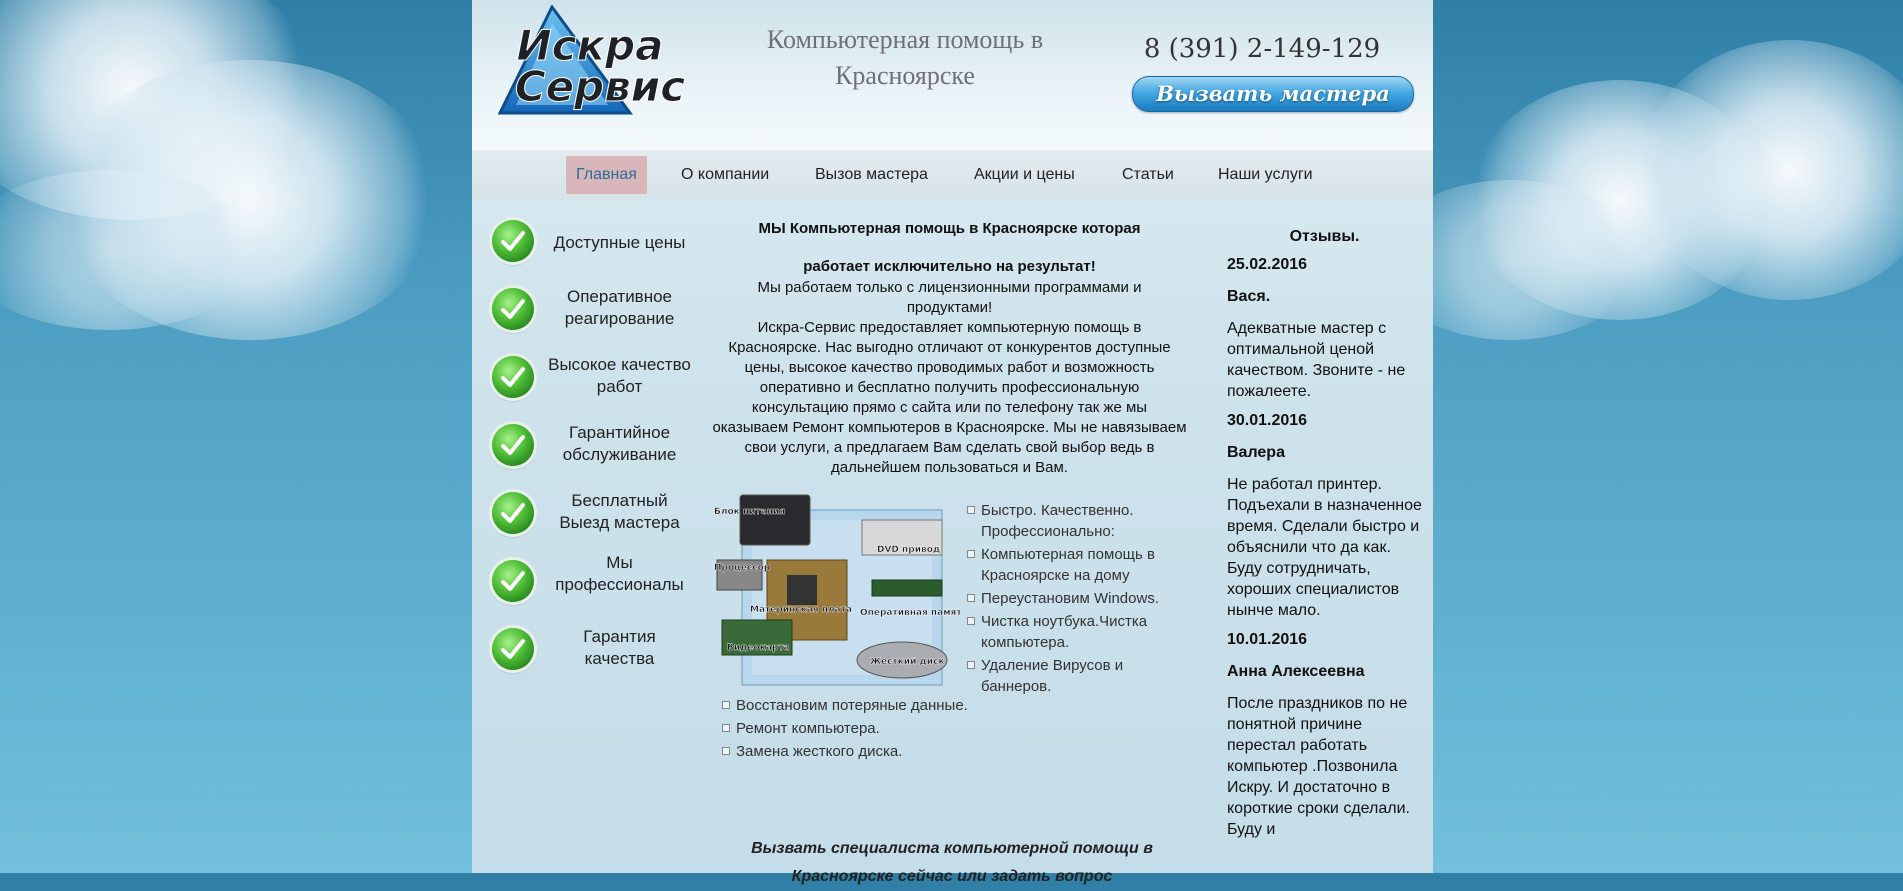 This screenshot has height=891, width=1903. What do you see at coordinates (905, 57) in the screenshot?
I see `site-tagline: Компьютерная помощь в Красноярске` at bounding box center [905, 57].